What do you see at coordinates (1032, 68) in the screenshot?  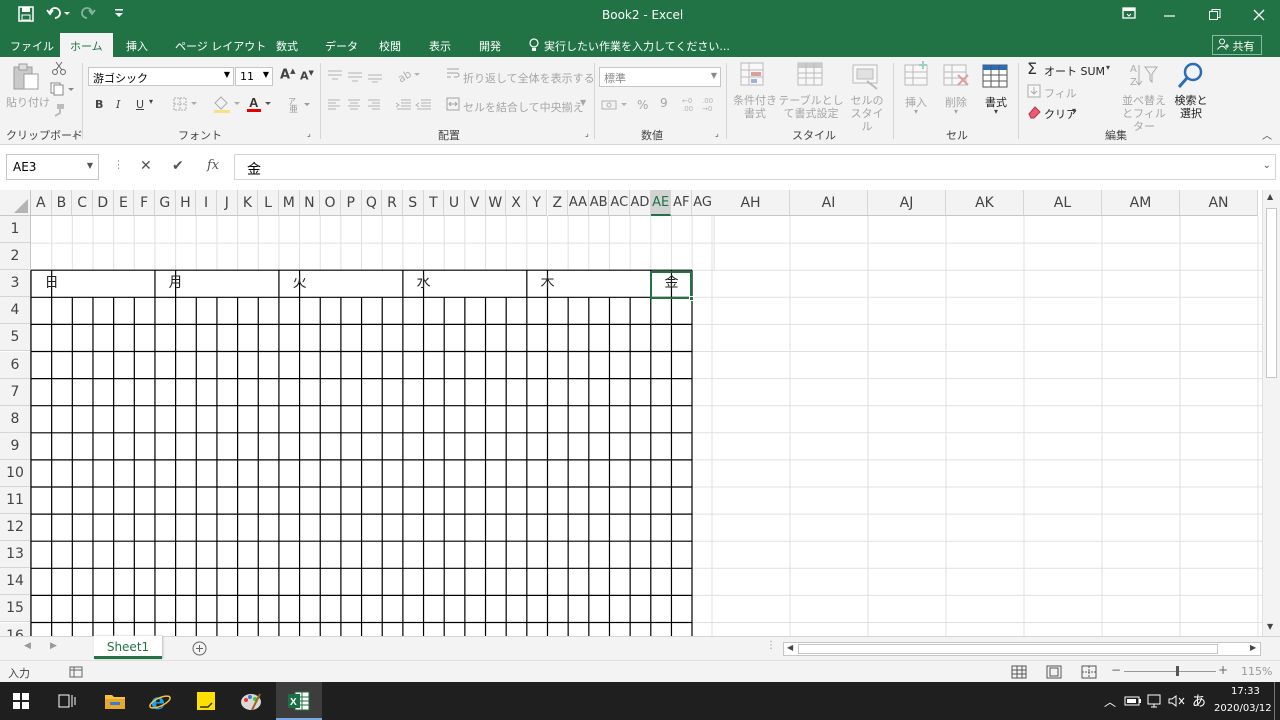 I see `autosum-icon: Σ` at bounding box center [1032, 68].